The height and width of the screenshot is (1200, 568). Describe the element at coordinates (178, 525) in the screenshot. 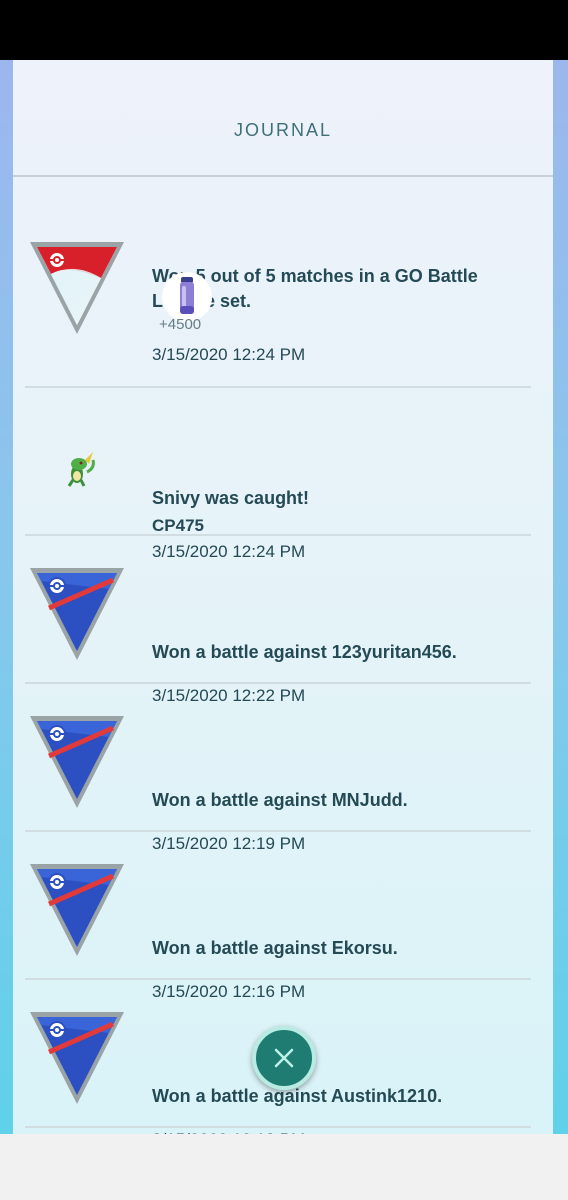

I see `cp-value: CP475` at that location.